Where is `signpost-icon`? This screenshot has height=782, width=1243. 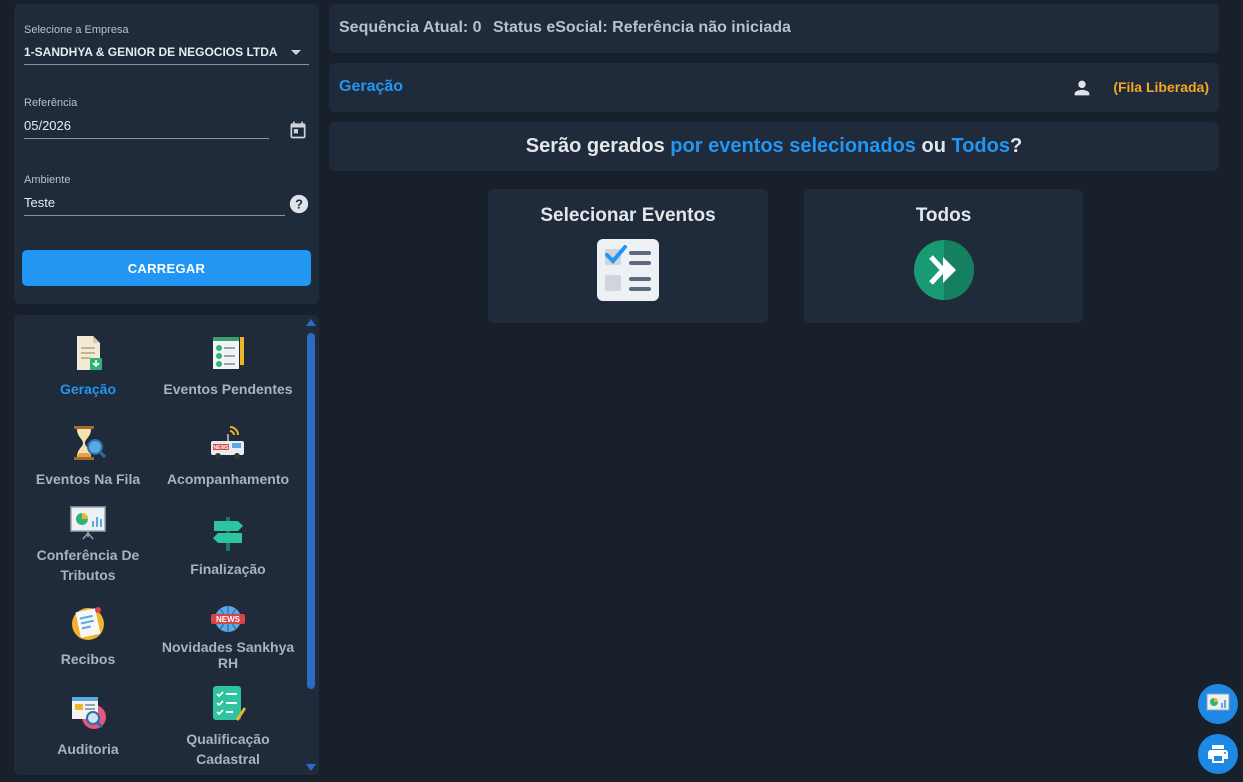
signpost-icon is located at coordinates (228, 534).